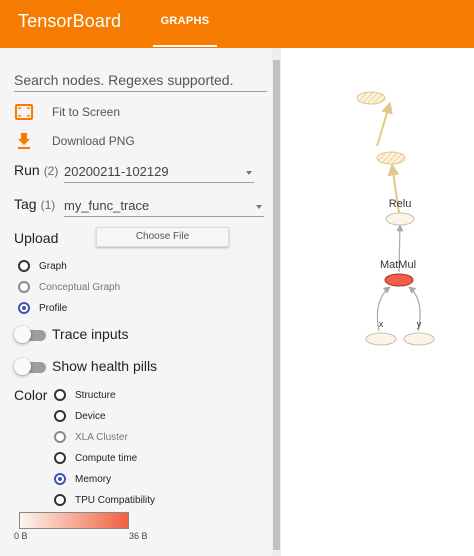  What do you see at coordinates (116, 171) in the screenshot?
I see `run-select-value: 20200211-102129` at bounding box center [116, 171].